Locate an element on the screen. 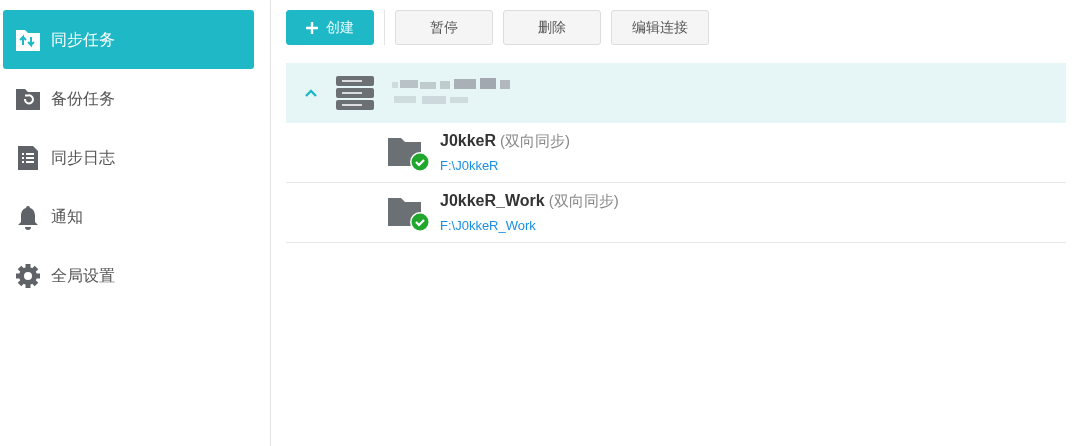 This screenshot has height=446, width=1080. task-path: F:\J0kkeR is located at coordinates (469, 165).